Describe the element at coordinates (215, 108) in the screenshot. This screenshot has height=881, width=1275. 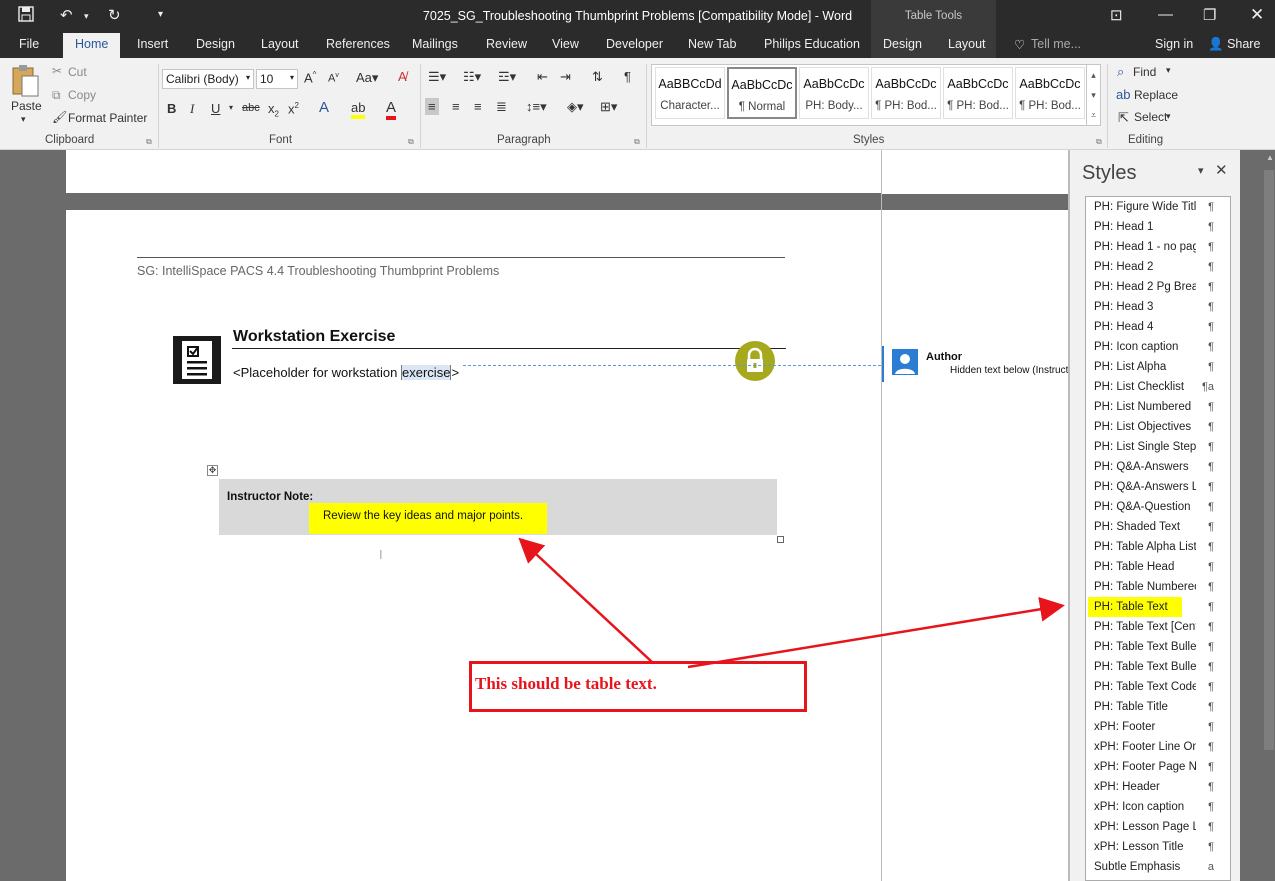
I see `underline-icon: U` at that location.